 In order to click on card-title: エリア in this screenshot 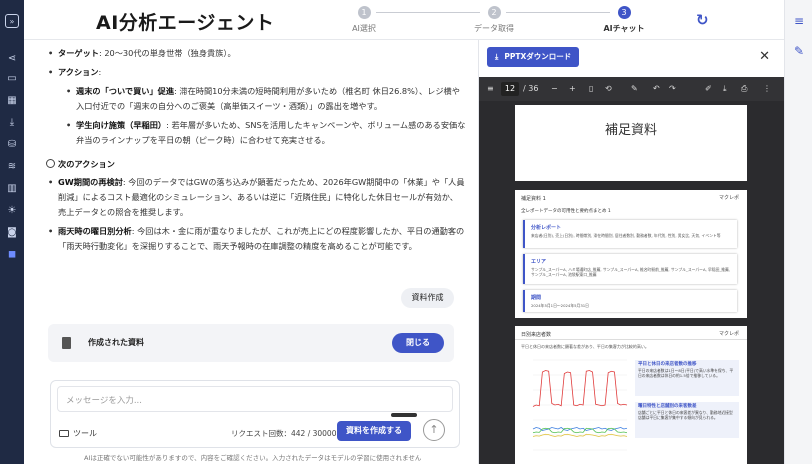, I will do `click(539, 262)`.